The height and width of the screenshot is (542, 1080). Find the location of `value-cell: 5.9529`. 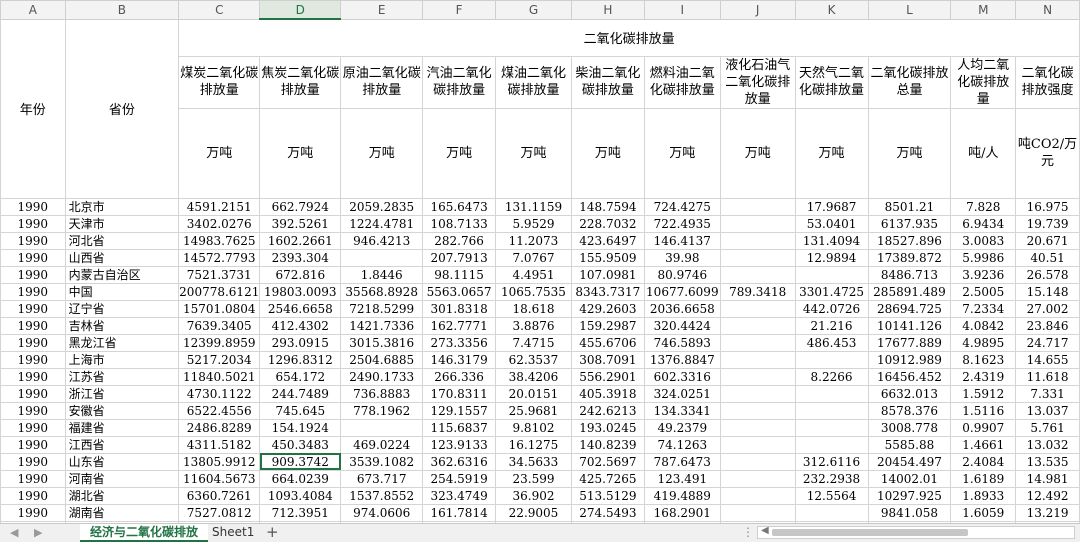

value-cell: 5.9529 is located at coordinates (533, 223).